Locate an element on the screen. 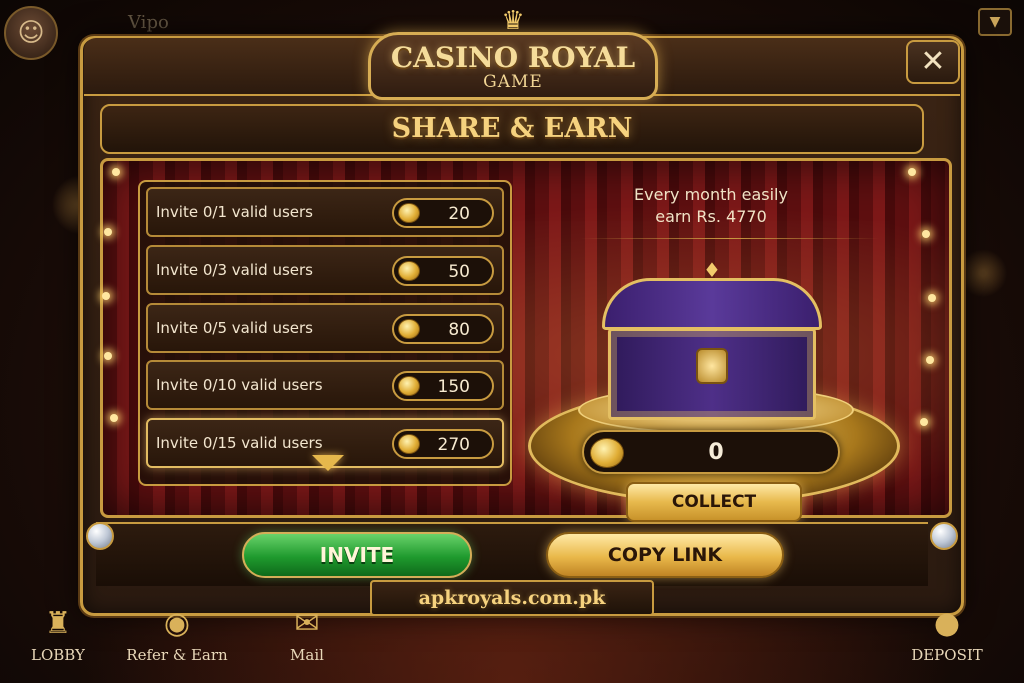 Image resolution: width=1024 pixels, height=683 pixels. reward-value: 50 is located at coordinates (459, 272).